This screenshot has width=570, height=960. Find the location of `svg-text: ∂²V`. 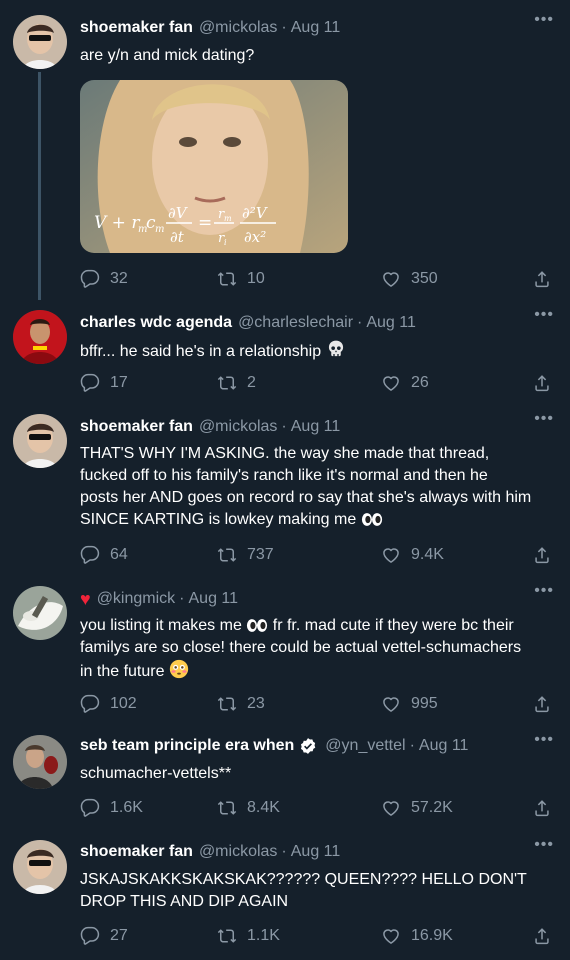

svg-text: ∂²V is located at coordinates (255, 213).